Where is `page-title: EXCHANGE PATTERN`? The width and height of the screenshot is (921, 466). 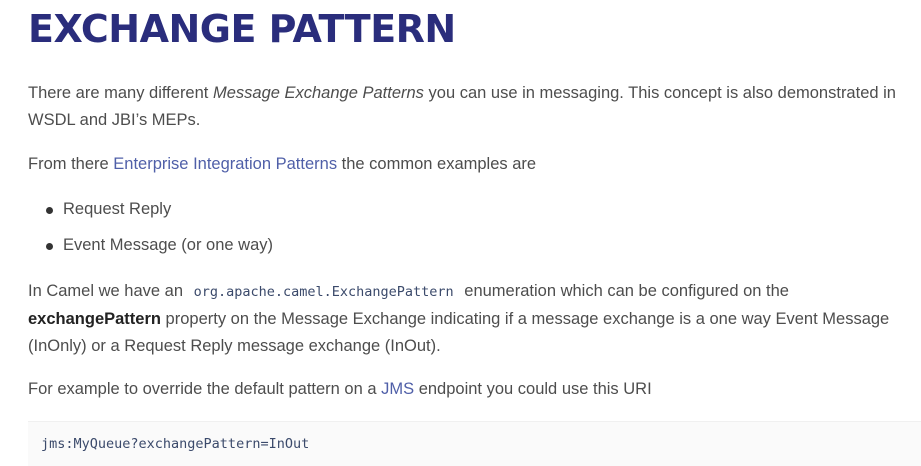
page-title: EXCHANGE PATTERN is located at coordinates (242, 29).